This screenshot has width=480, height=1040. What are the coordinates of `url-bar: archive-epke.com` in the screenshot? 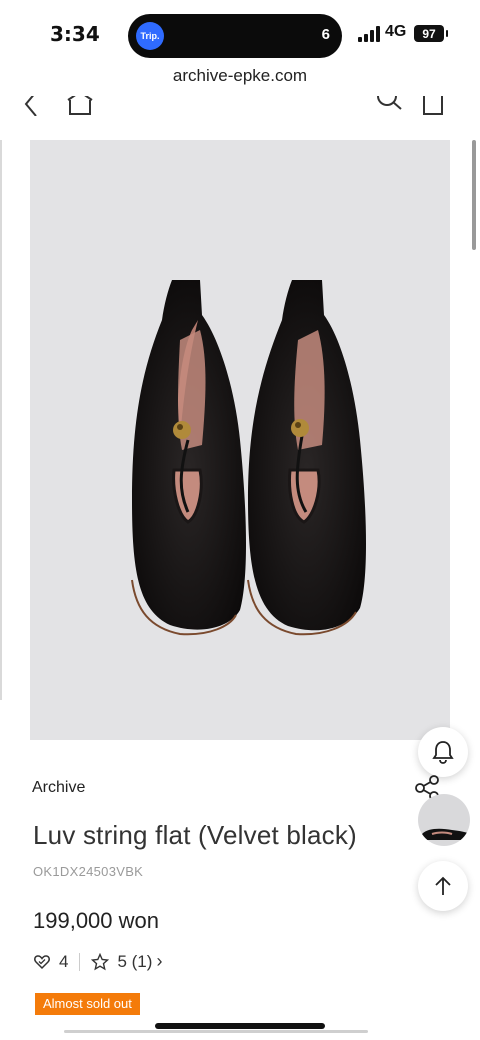 It's located at (240, 83).